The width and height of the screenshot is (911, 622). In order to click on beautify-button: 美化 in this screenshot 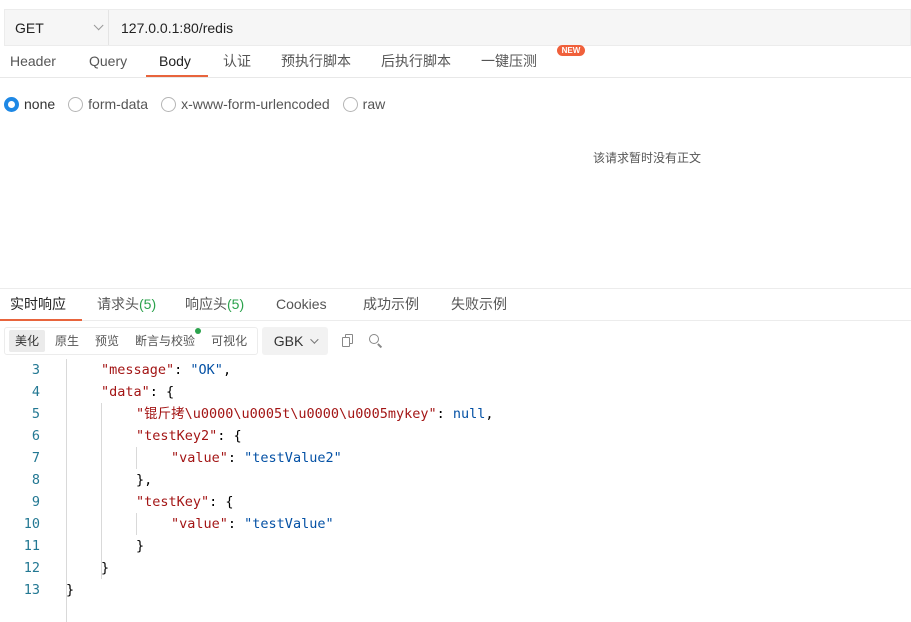, I will do `click(27, 341)`.